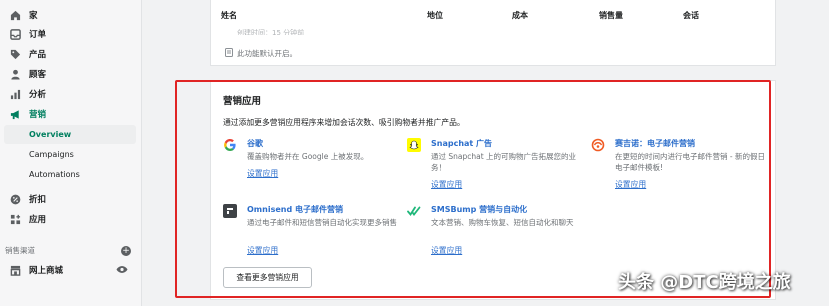 Image resolution: width=829 pixels, height=306 pixels. What do you see at coordinates (255, 143) in the screenshot?
I see `app-name: 谷歌` at bounding box center [255, 143].